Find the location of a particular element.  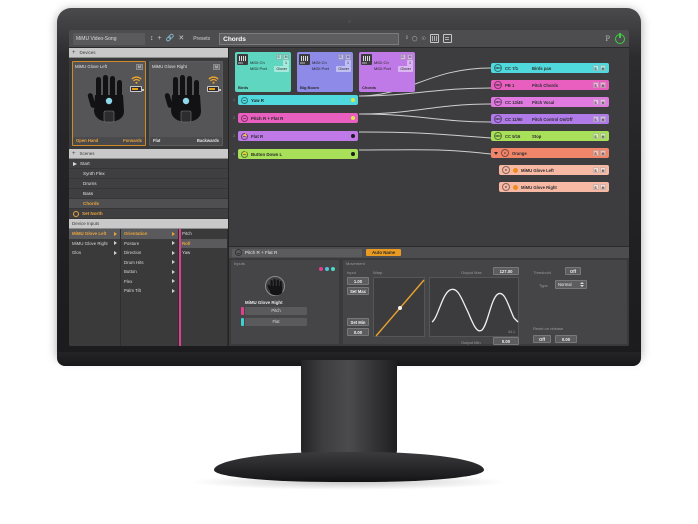

device-inputs-item-drum-hits: Drum Hits is located at coordinates (149, 263).